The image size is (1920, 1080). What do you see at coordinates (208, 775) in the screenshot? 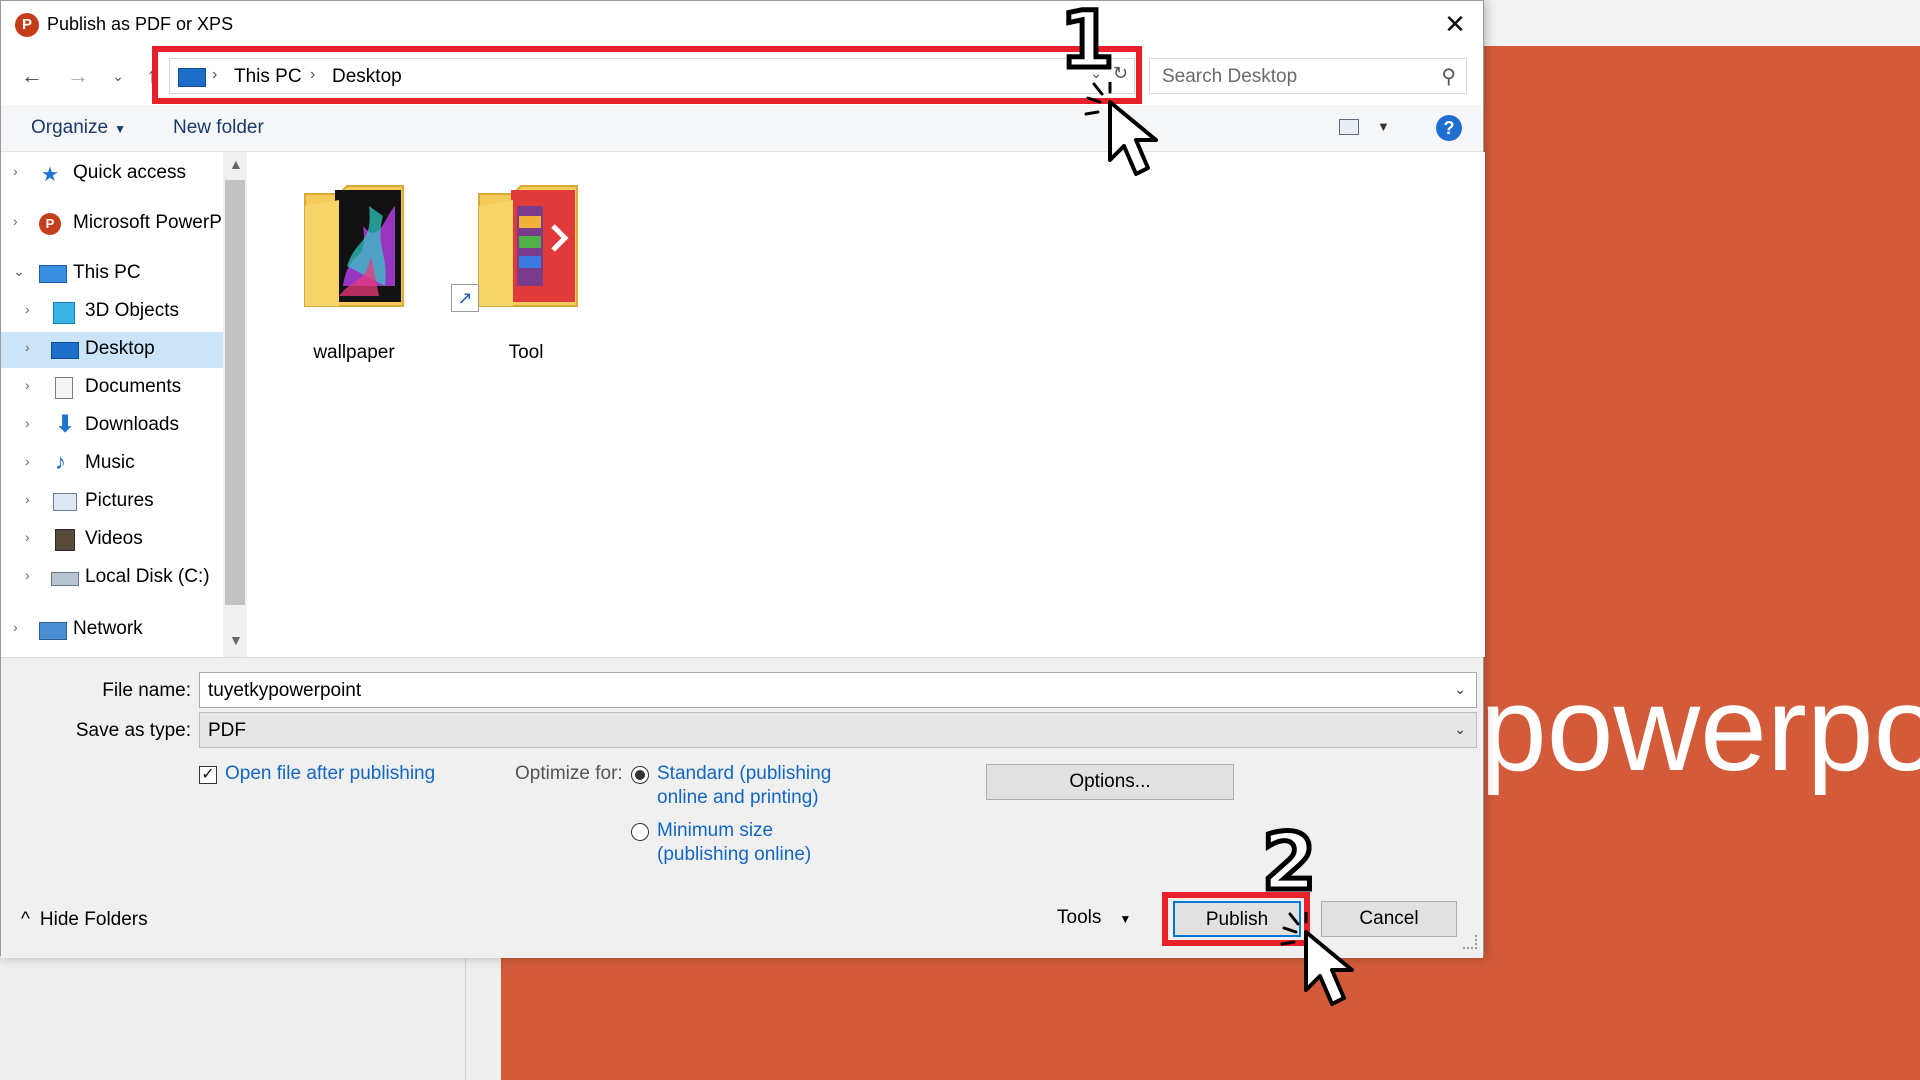
I see `open-after-checkbox: ✓` at bounding box center [208, 775].